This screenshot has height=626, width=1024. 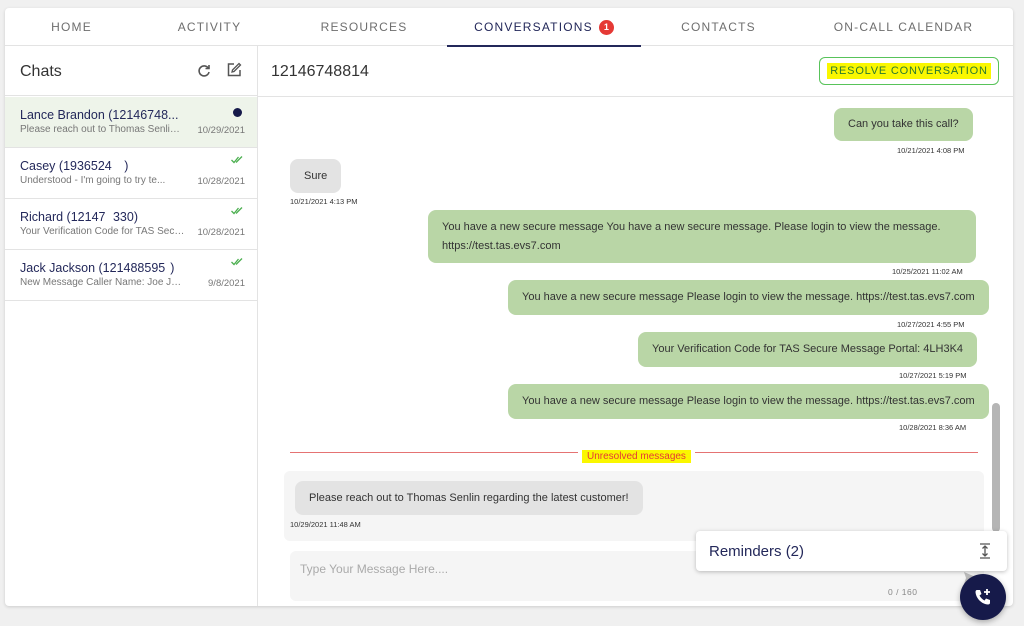 I want to click on message-timestamp: 10/21/2021 4:08 PM, so click(x=931, y=150).